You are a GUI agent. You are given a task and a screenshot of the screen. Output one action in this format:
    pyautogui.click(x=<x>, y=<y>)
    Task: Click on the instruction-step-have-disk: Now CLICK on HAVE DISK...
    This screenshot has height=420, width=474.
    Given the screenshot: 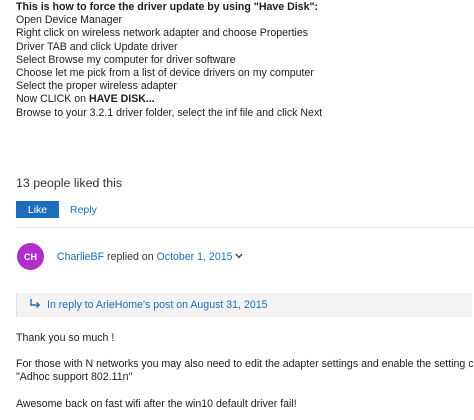 What is the action you would take?
    pyautogui.click(x=169, y=99)
    